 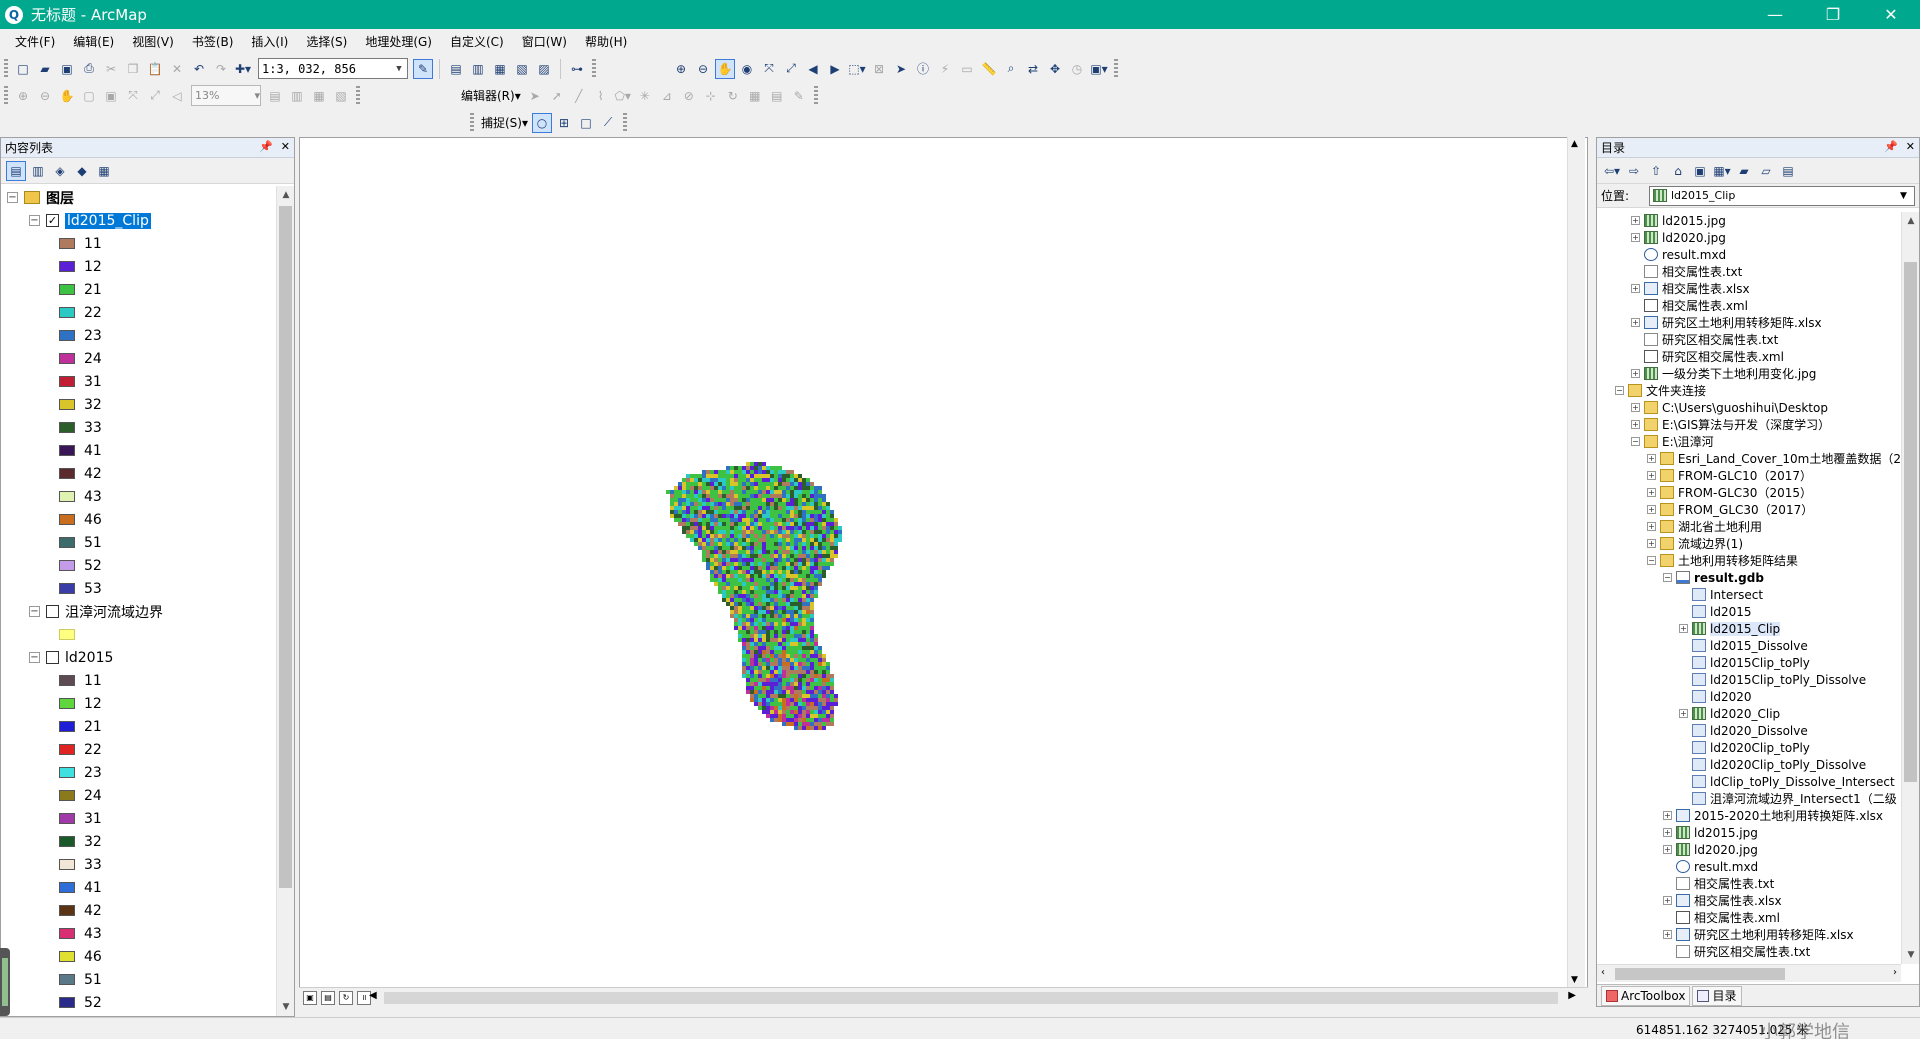 What do you see at coordinates (542, 122) in the screenshot?
I see `point-snapping-icon: ○` at bounding box center [542, 122].